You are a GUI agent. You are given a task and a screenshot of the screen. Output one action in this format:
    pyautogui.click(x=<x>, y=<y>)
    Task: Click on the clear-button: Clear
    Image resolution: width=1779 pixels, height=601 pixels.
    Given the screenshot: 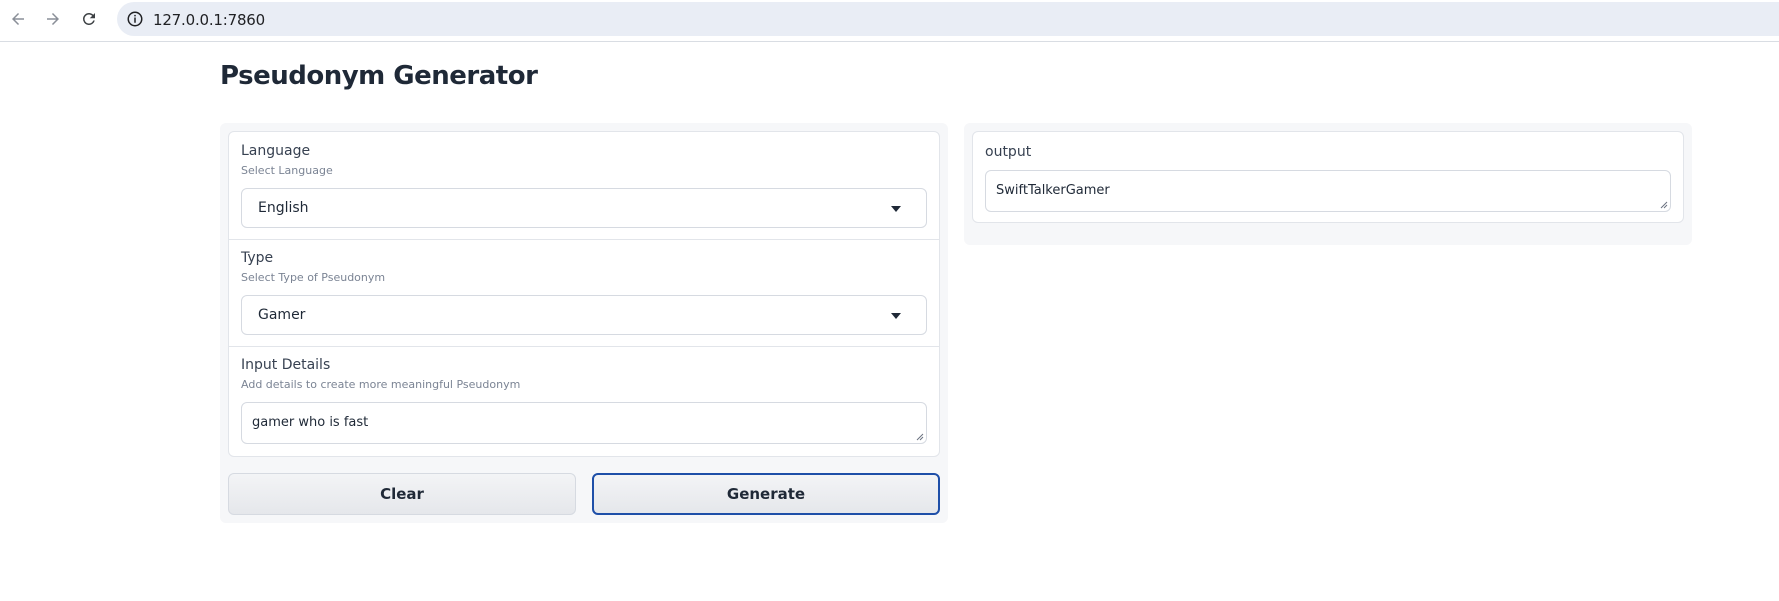 What is the action you would take?
    pyautogui.click(x=402, y=494)
    